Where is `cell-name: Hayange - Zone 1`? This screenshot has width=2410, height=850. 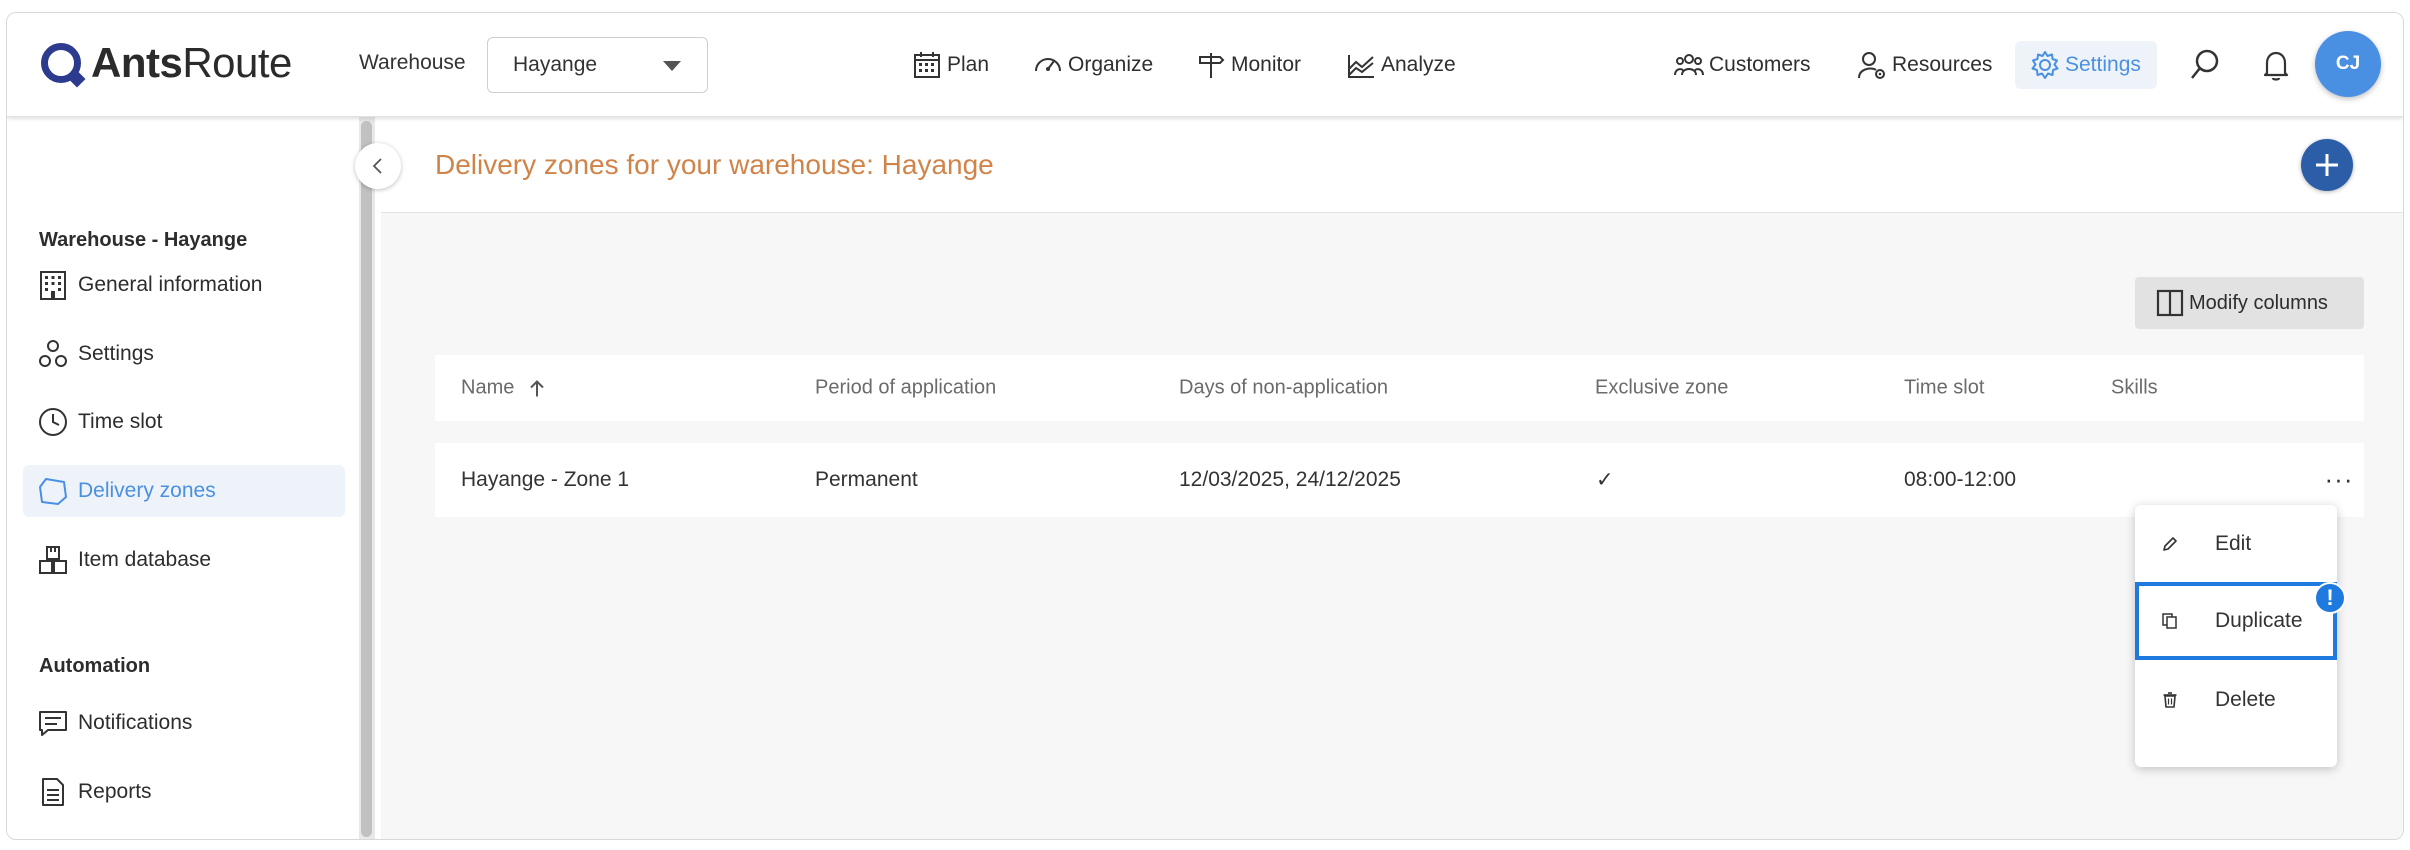
cell-name: Hayange - Zone 1 is located at coordinates (545, 479).